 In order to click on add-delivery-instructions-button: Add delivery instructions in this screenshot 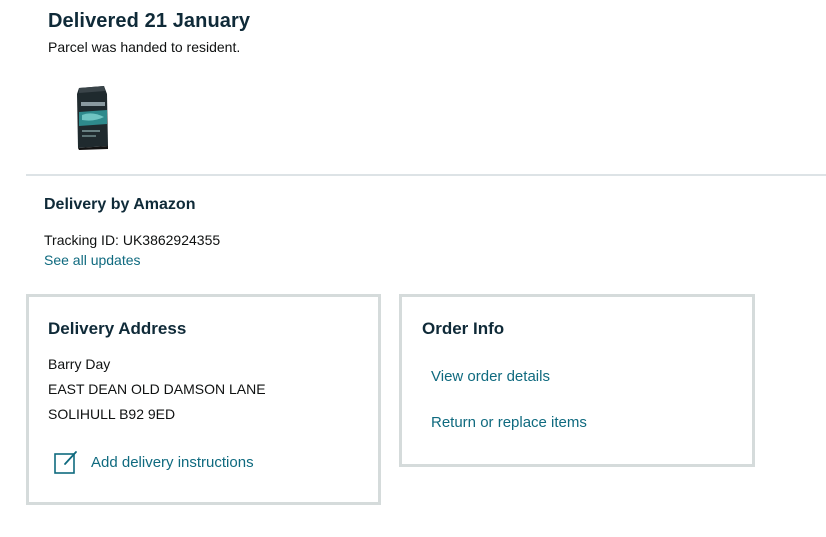, I will do `click(153, 462)`.